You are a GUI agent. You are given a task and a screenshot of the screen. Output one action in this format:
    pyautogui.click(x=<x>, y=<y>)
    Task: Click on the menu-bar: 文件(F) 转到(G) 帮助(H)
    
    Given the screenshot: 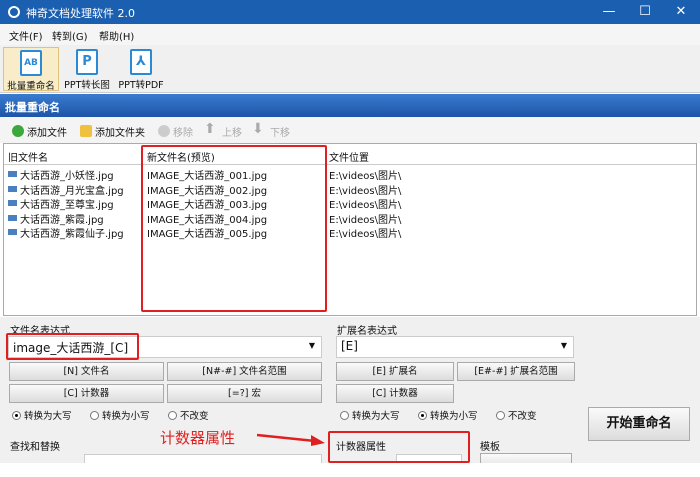 What is the action you would take?
    pyautogui.click(x=350, y=34)
    